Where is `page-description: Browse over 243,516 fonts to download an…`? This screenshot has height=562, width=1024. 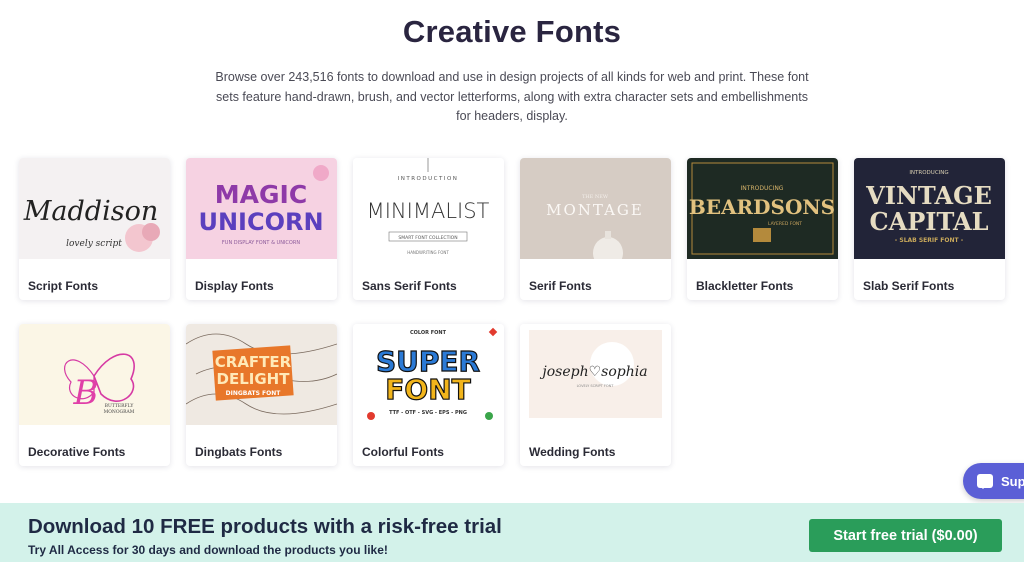 page-description: Browse over 243,516 fonts to download an… is located at coordinates (512, 96).